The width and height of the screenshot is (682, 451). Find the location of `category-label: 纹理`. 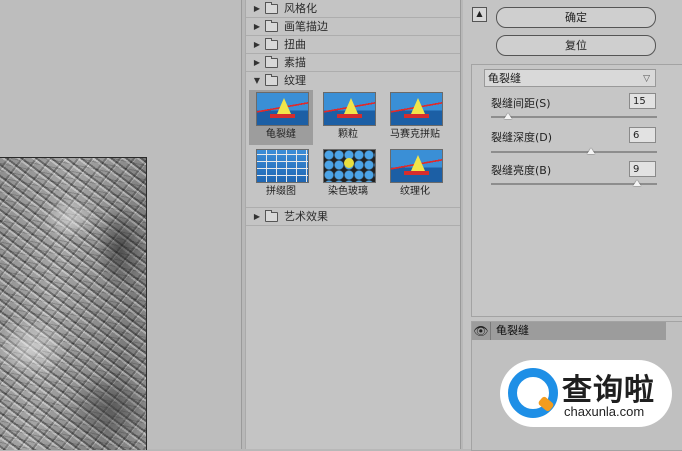

category-label: 纹理 is located at coordinates (295, 80).